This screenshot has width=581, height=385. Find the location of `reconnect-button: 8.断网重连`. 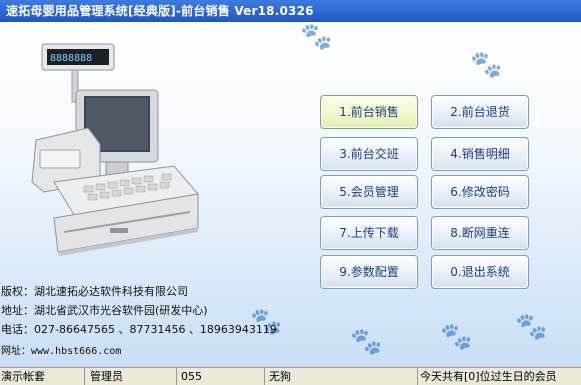

reconnect-button: 8.断网重连 is located at coordinates (480, 233).